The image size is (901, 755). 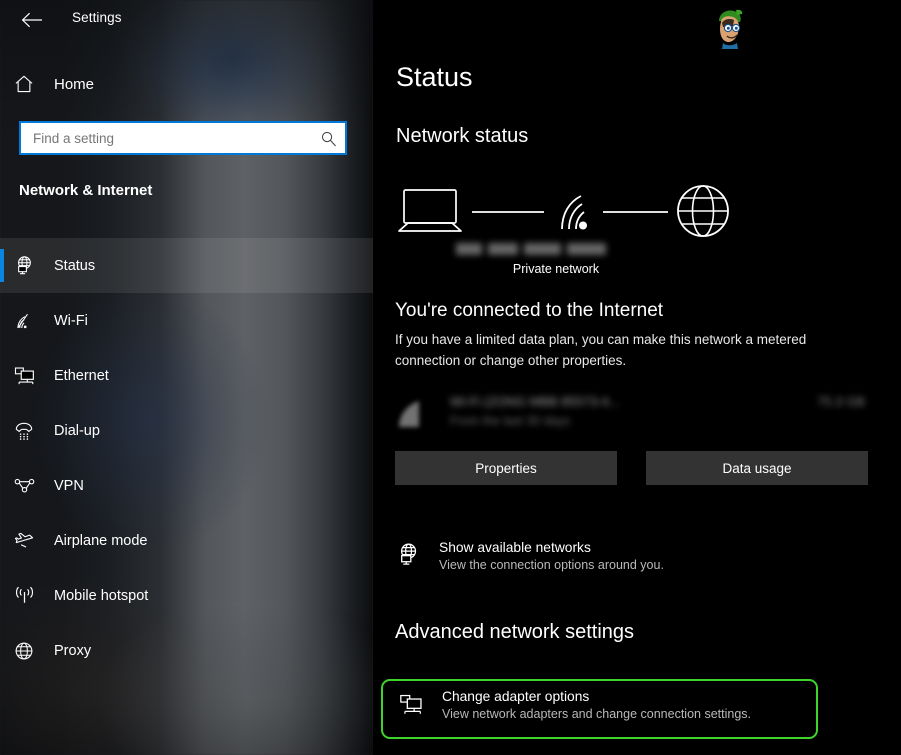 I want to click on network-ssid-redacted, so click(x=531, y=249).